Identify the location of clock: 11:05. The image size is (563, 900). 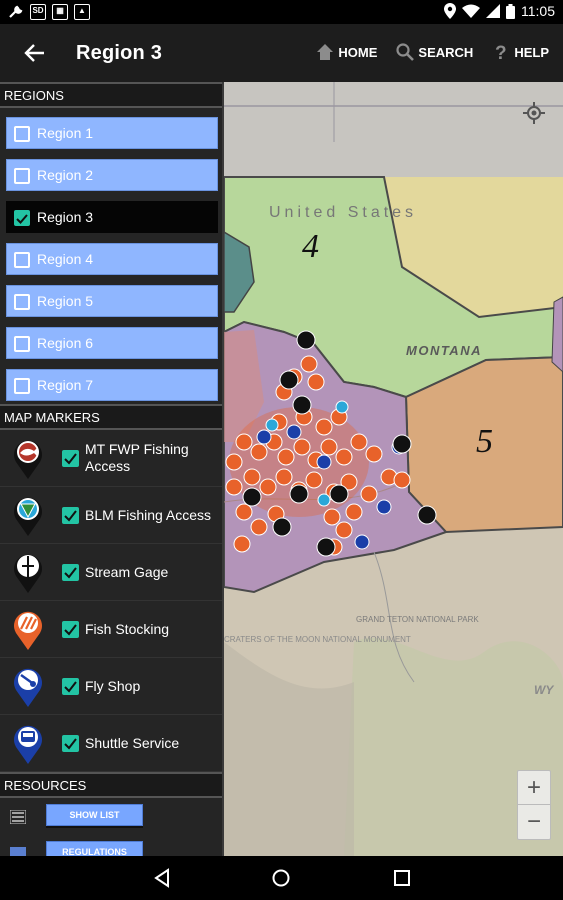
(538, 11).